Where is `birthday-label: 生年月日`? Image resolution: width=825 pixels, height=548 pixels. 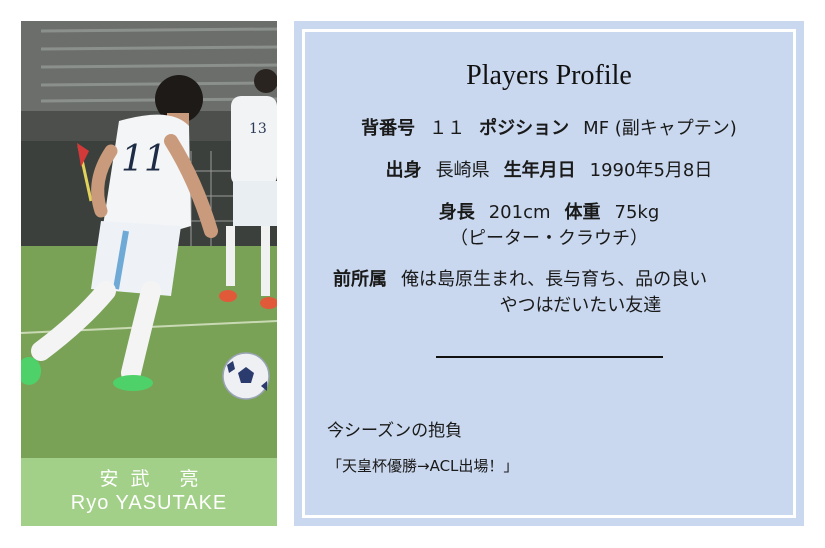 birthday-label: 生年月日 is located at coordinates (539, 170).